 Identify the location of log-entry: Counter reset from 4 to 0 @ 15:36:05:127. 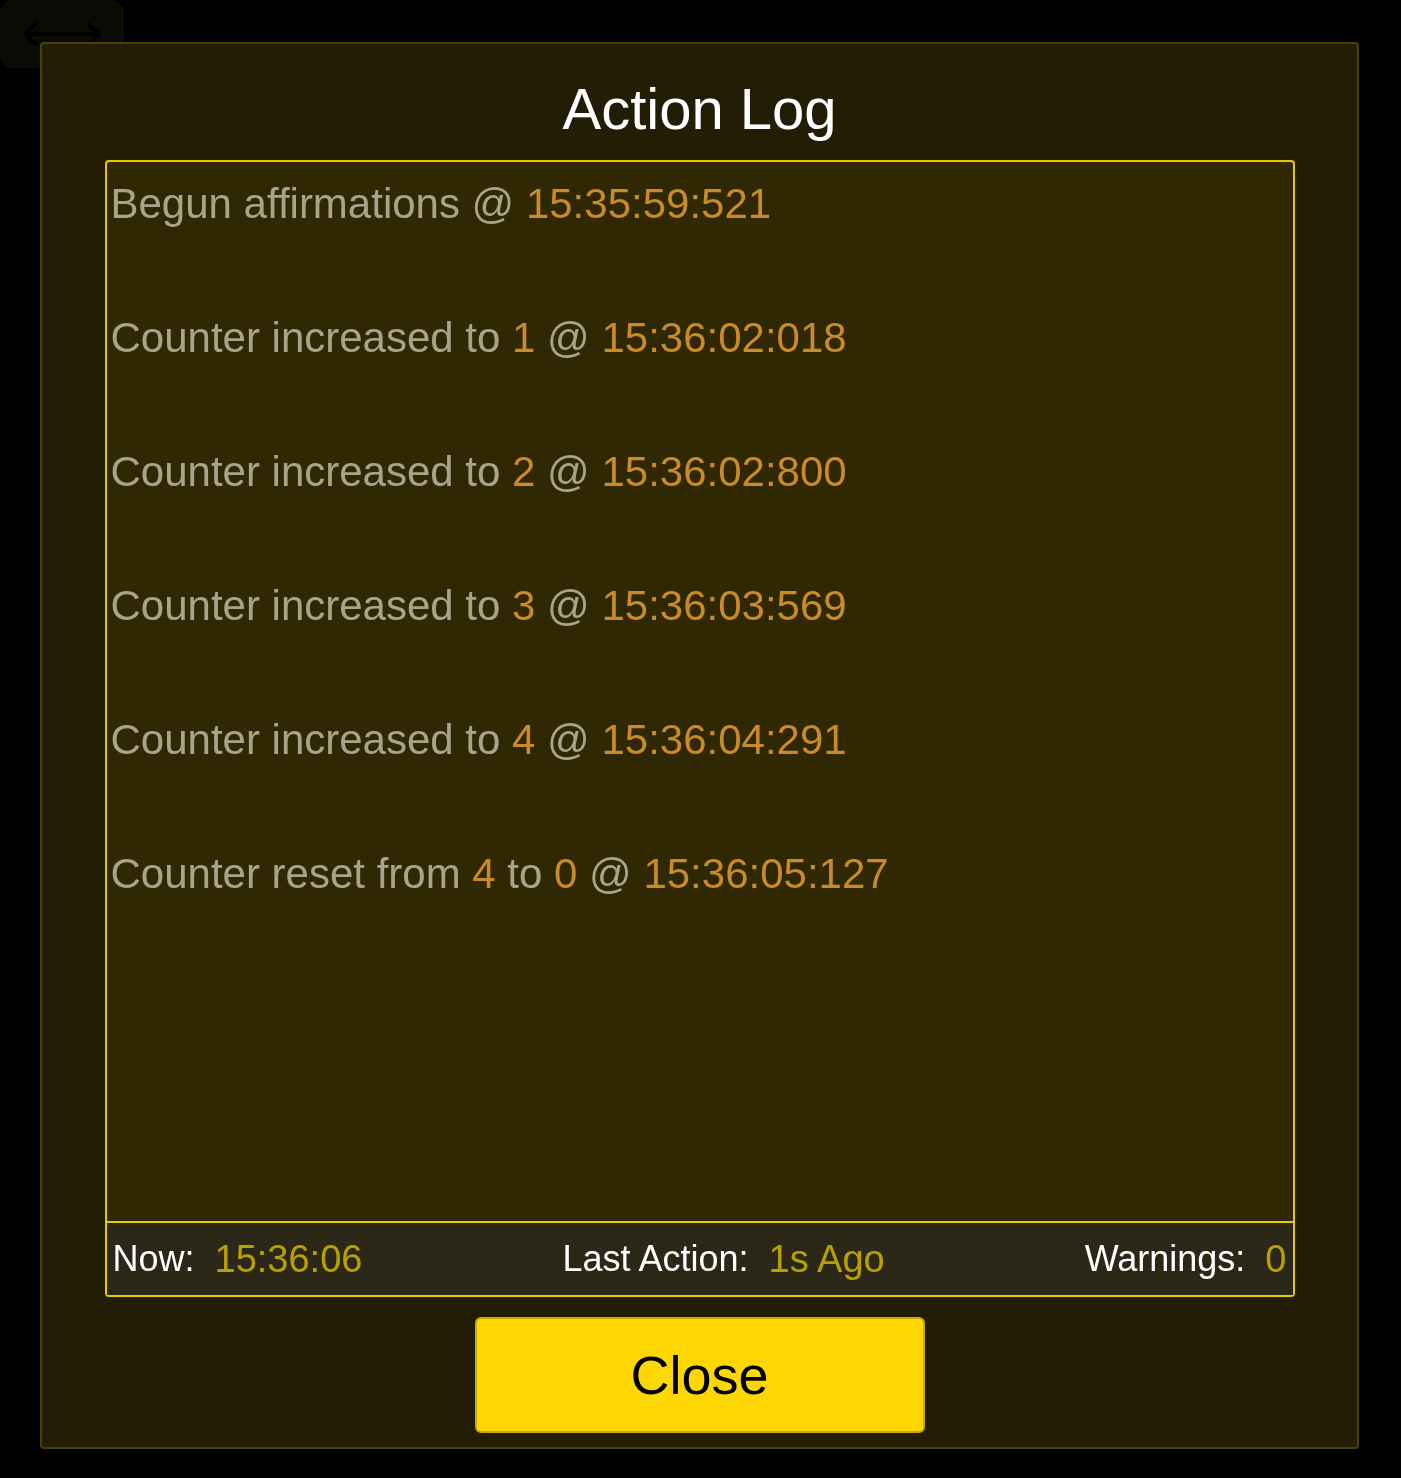
(499, 874).